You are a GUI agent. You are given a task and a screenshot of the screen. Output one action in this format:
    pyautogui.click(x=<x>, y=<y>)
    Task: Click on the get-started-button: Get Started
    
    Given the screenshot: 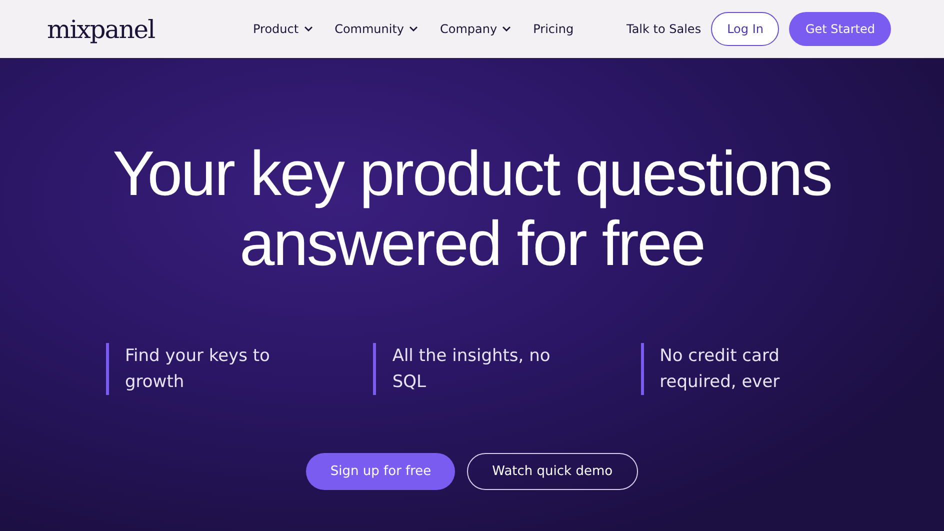 What is the action you would take?
    pyautogui.click(x=840, y=29)
    